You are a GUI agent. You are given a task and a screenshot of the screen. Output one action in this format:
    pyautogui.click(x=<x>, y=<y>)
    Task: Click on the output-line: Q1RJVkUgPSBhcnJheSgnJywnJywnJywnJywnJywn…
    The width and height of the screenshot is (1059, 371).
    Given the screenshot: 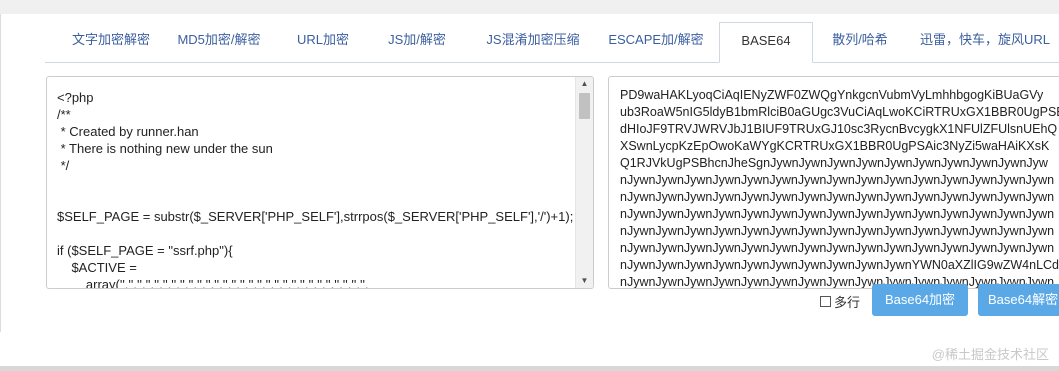 What is the action you would take?
    pyautogui.click(x=834, y=163)
    